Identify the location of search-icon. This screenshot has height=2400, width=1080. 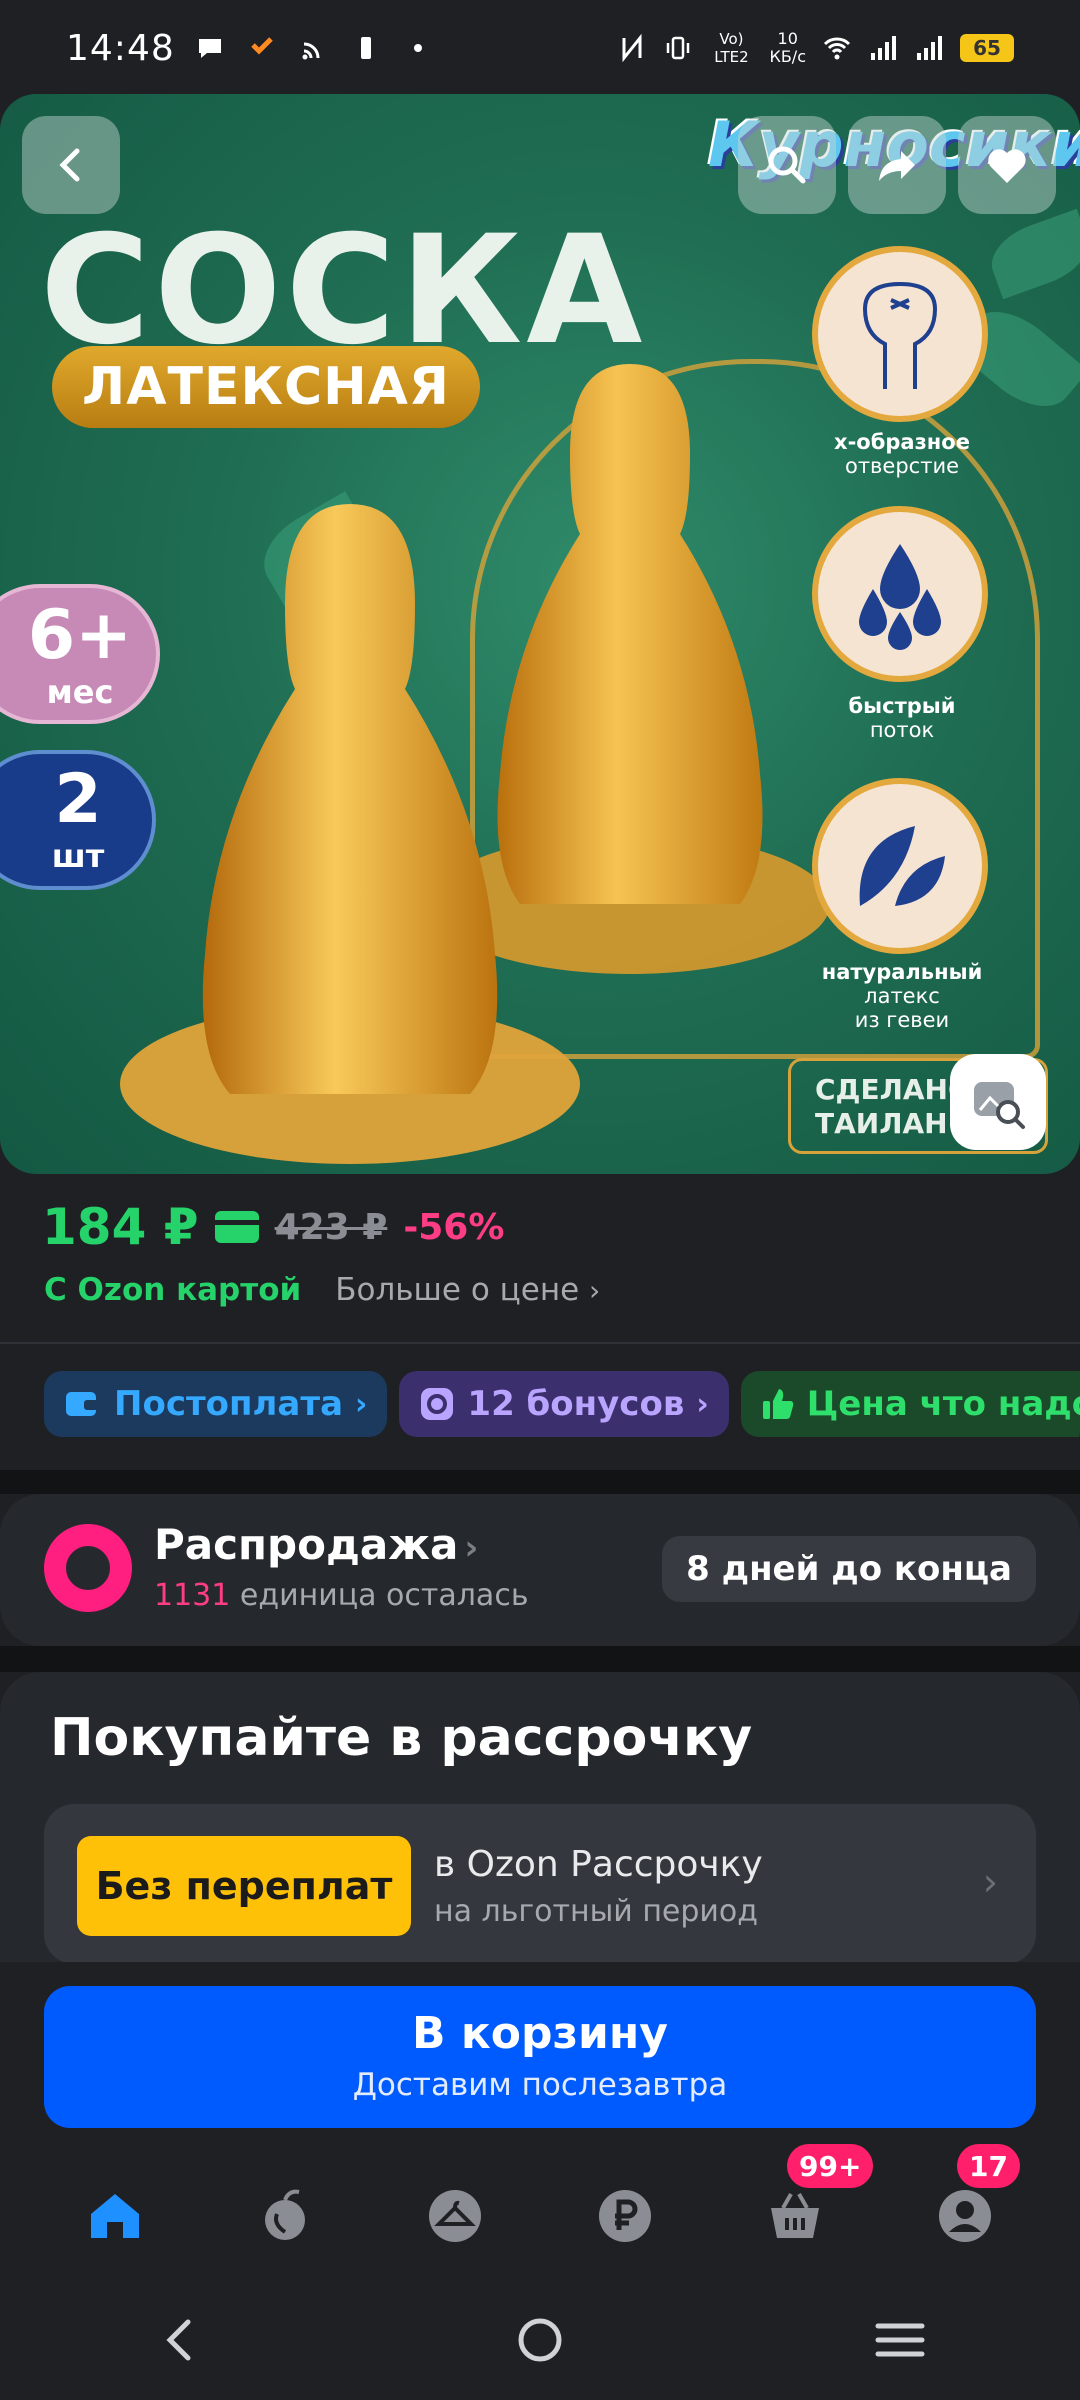
(787, 165).